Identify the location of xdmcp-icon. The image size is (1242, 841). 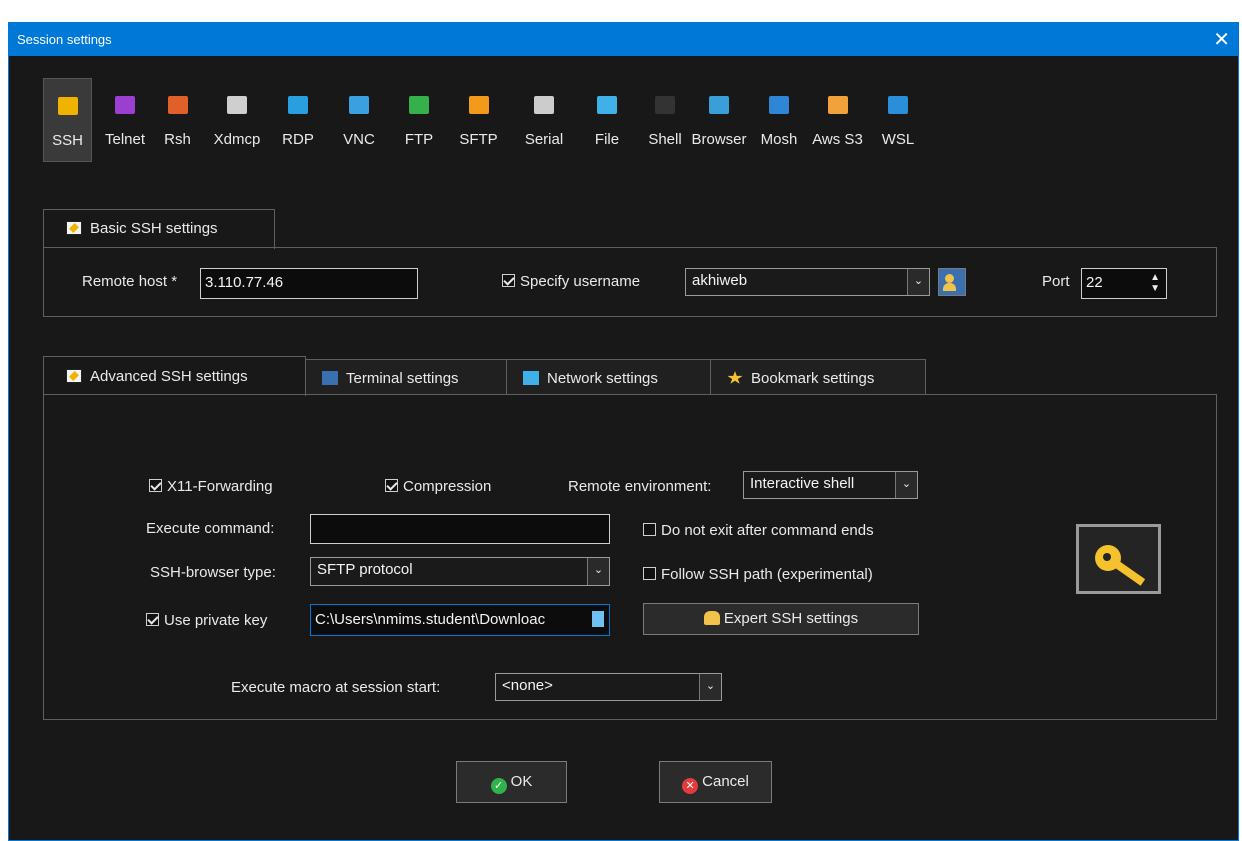
(237, 105).